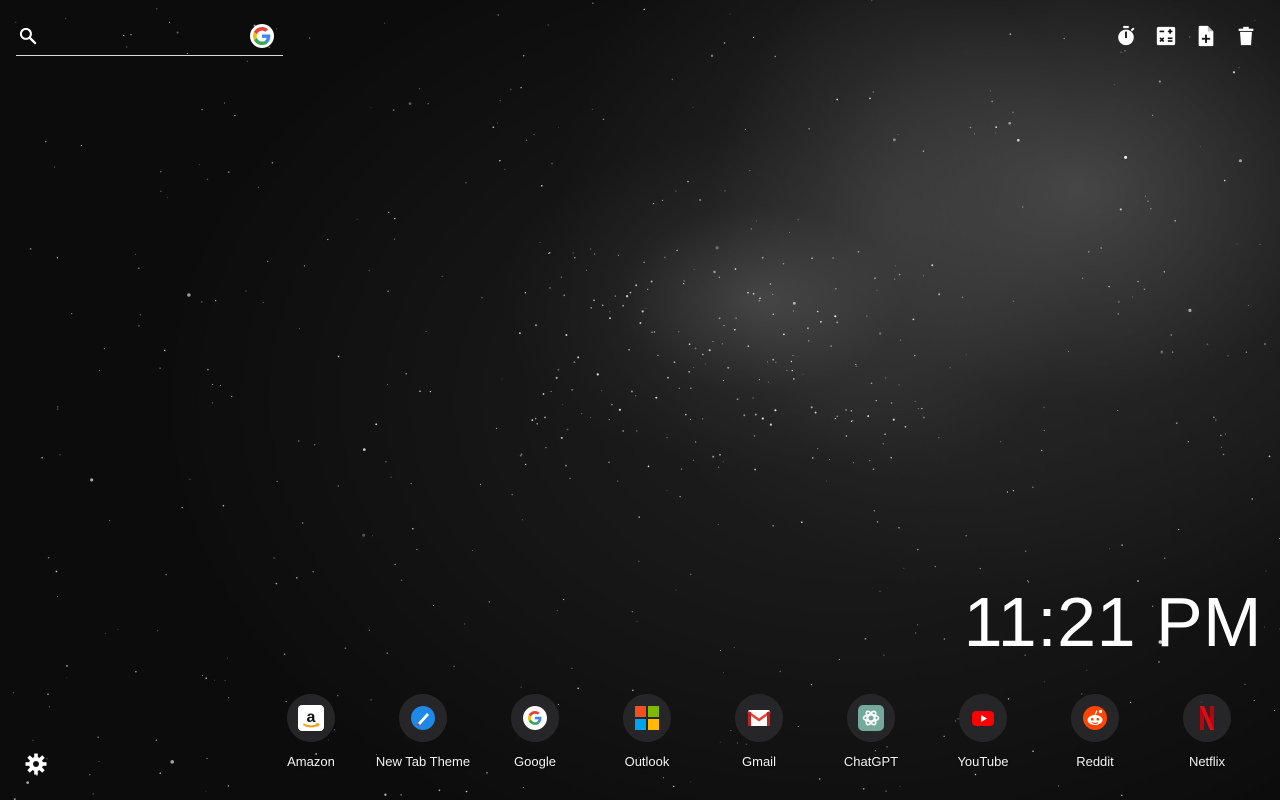  Describe the element at coordinates (147, 38) in the screenshot. I see `search-input` at that location.